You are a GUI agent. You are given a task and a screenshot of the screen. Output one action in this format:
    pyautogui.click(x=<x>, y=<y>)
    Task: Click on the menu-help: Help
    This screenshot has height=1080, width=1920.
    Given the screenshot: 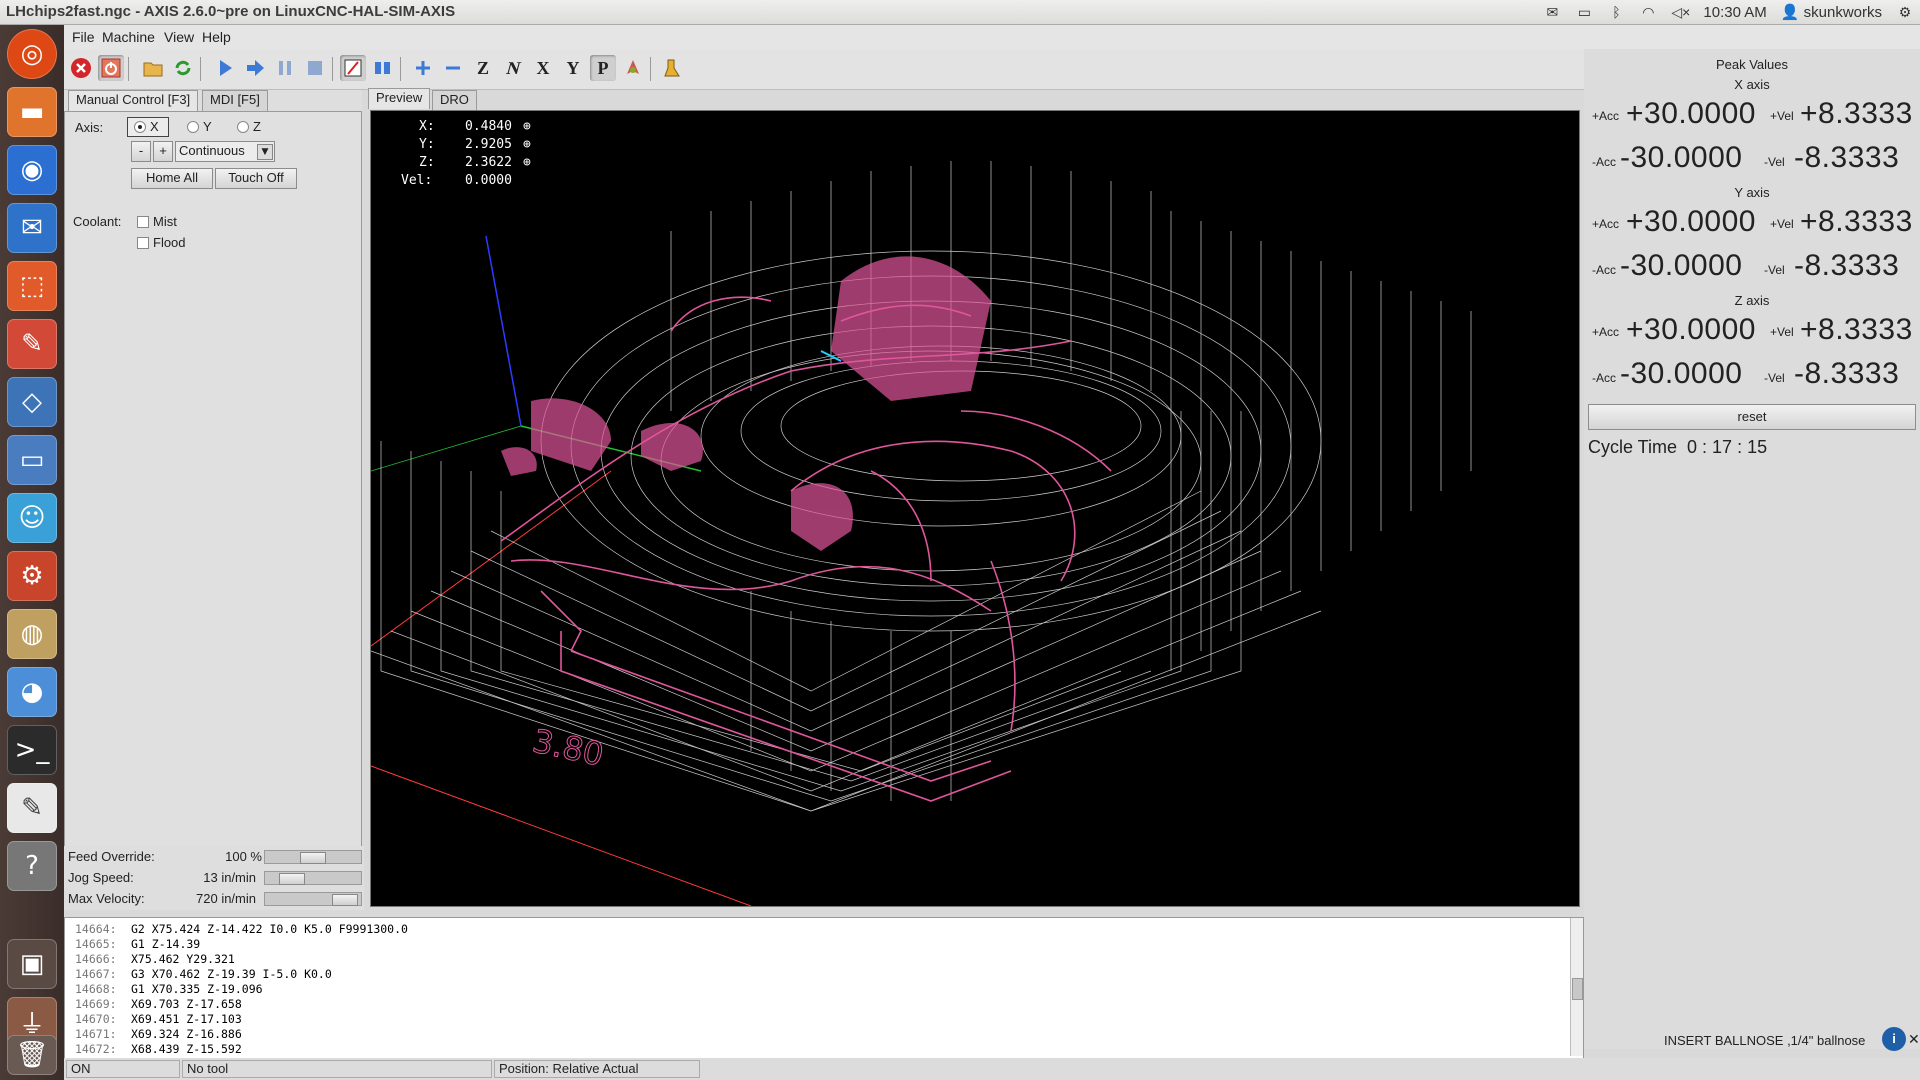 What is the action you would take?
    pyautogui.click(x=216, y=37)
    